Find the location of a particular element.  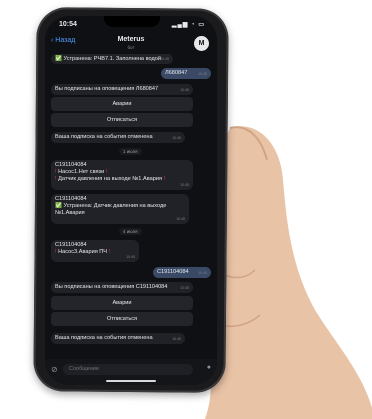

message-line-text: Насос1.Нет связи is located at coordinates (81, 172).